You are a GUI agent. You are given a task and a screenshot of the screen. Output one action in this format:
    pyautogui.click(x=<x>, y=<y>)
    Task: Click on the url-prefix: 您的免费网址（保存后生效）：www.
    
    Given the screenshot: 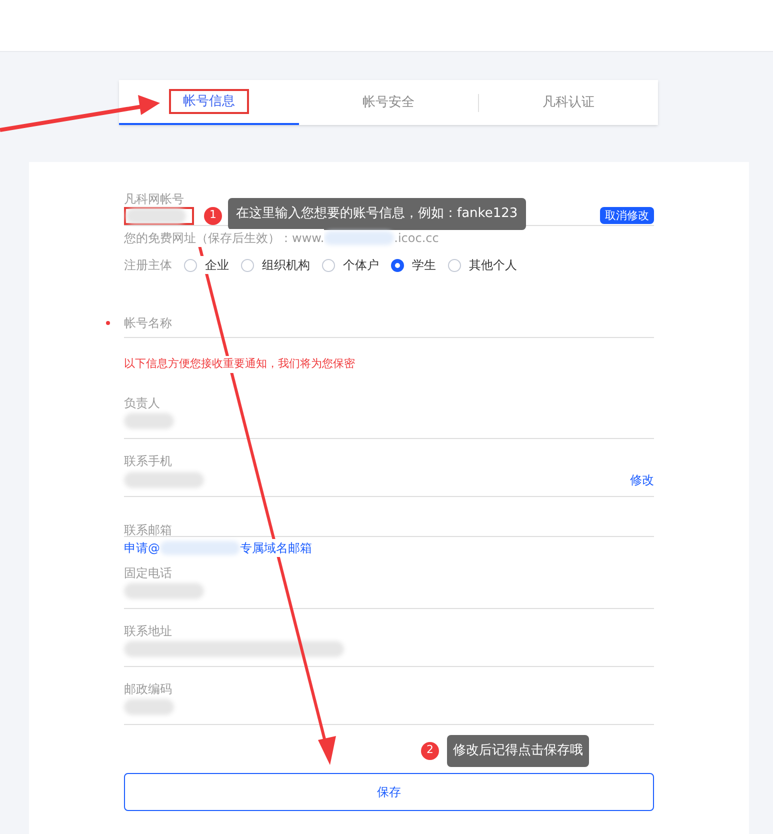 What is the action you would take?
    pyautogui.click(x=224, y=238)
    